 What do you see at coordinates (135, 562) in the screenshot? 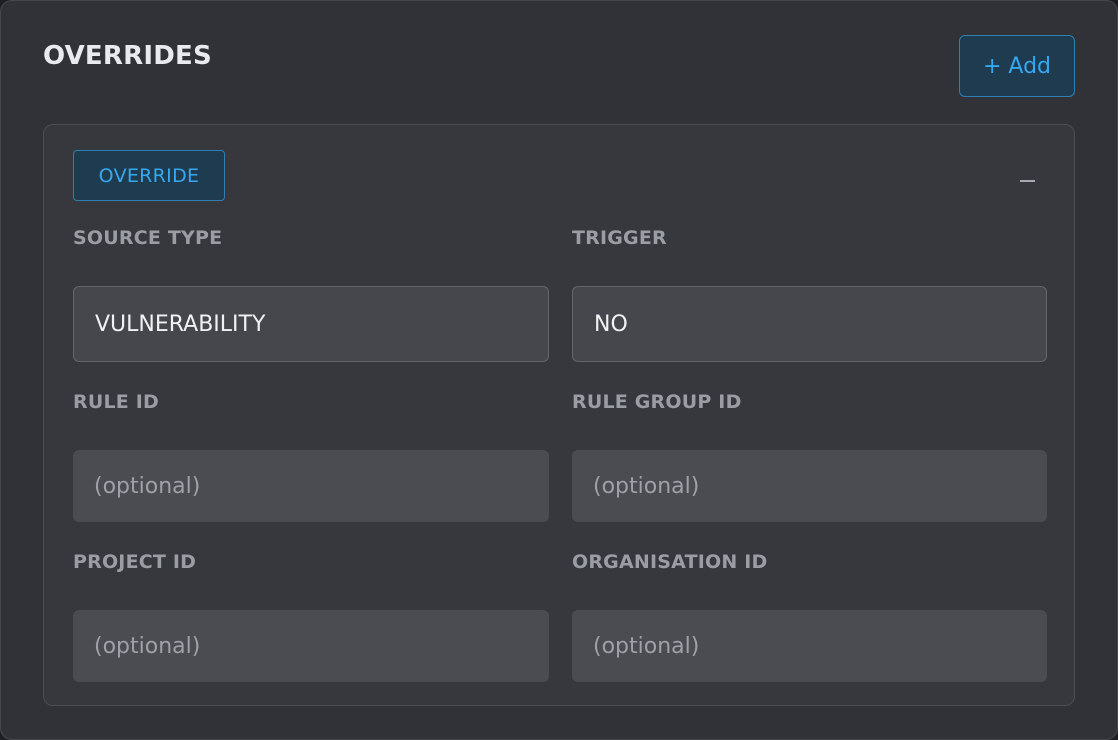
I see `project-id-label: PROJECT ID` at bounding box center [135, 562].